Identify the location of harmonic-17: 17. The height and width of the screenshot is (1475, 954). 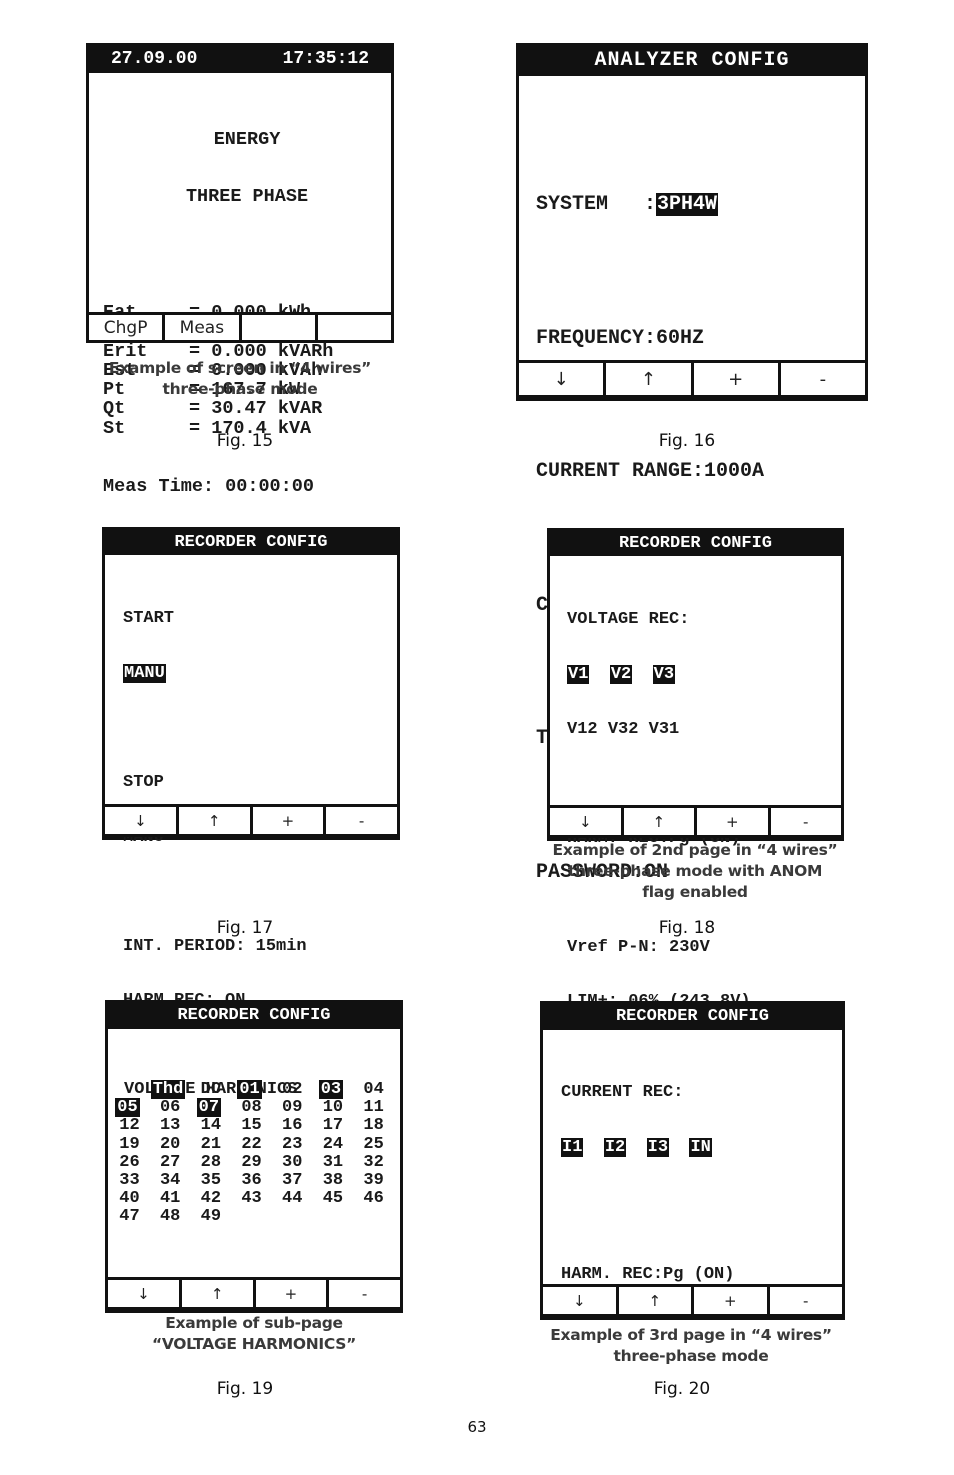
(333, 1126).